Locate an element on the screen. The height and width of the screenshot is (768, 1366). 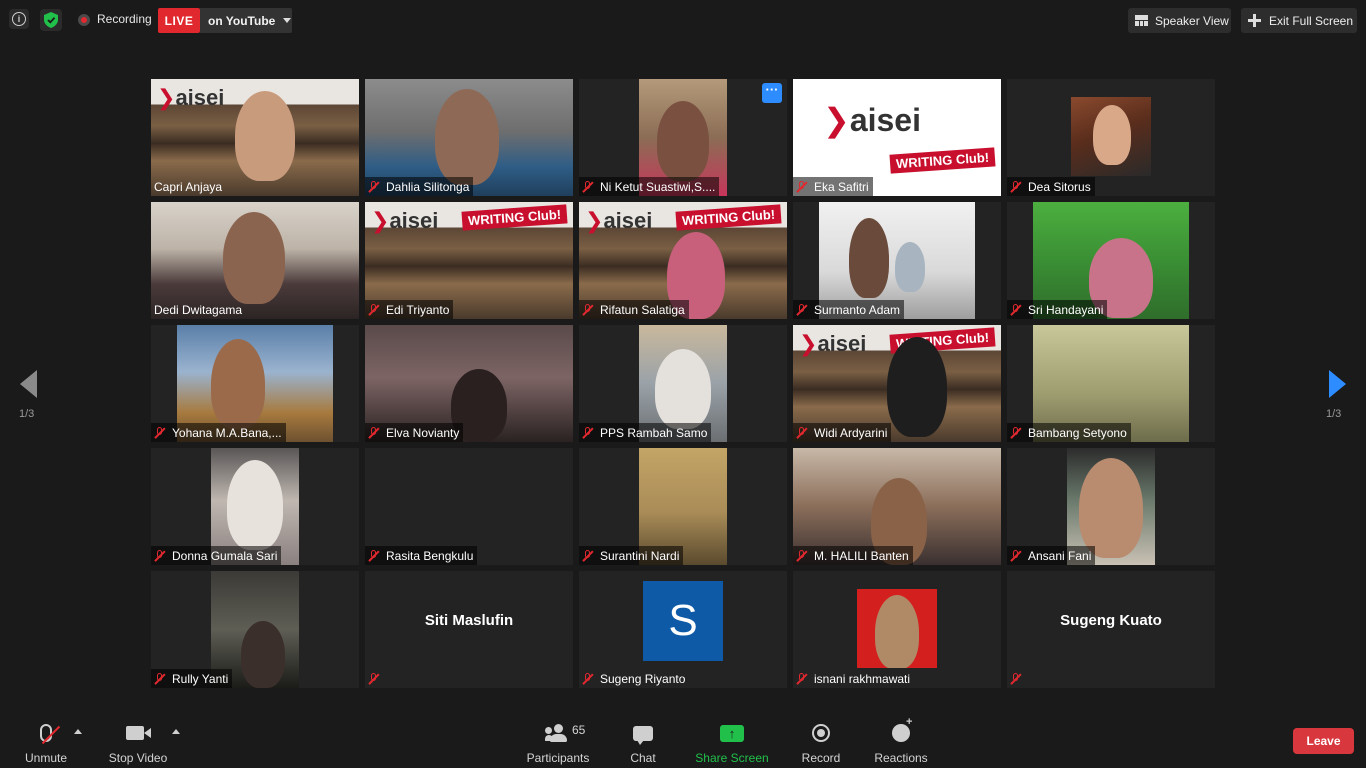
participant-tile: Surantini Nardi is located at coordinates (683, 506).